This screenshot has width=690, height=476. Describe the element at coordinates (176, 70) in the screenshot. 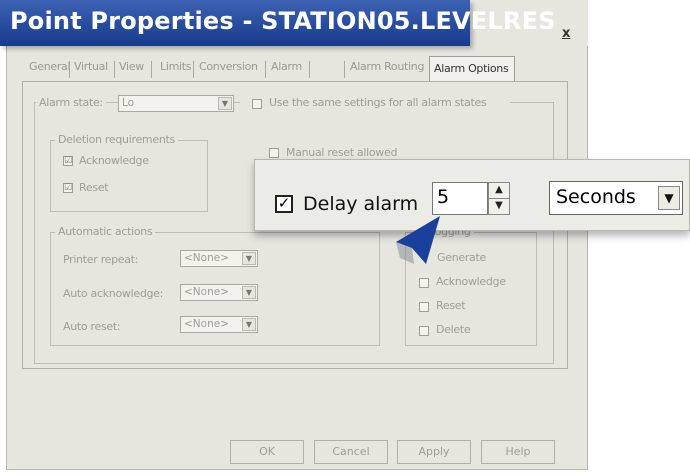

I see `tab-limits: Limits` at that location.